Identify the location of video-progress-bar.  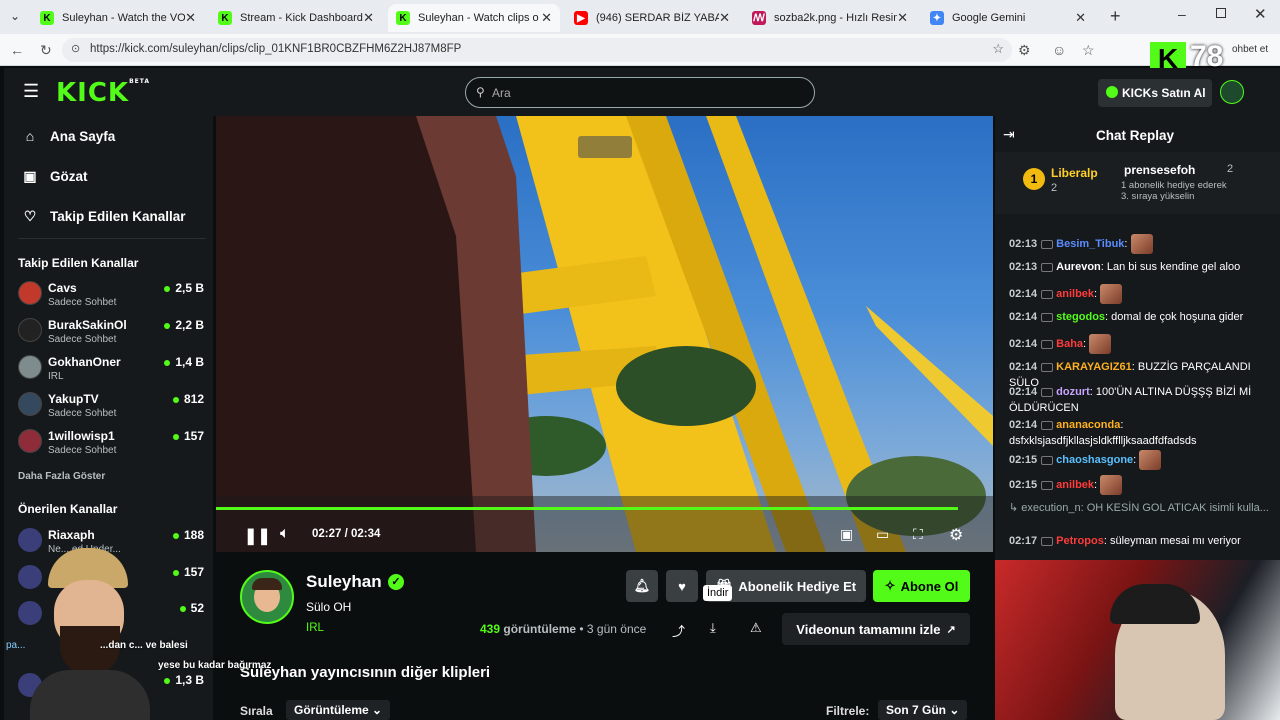
(587, 508).